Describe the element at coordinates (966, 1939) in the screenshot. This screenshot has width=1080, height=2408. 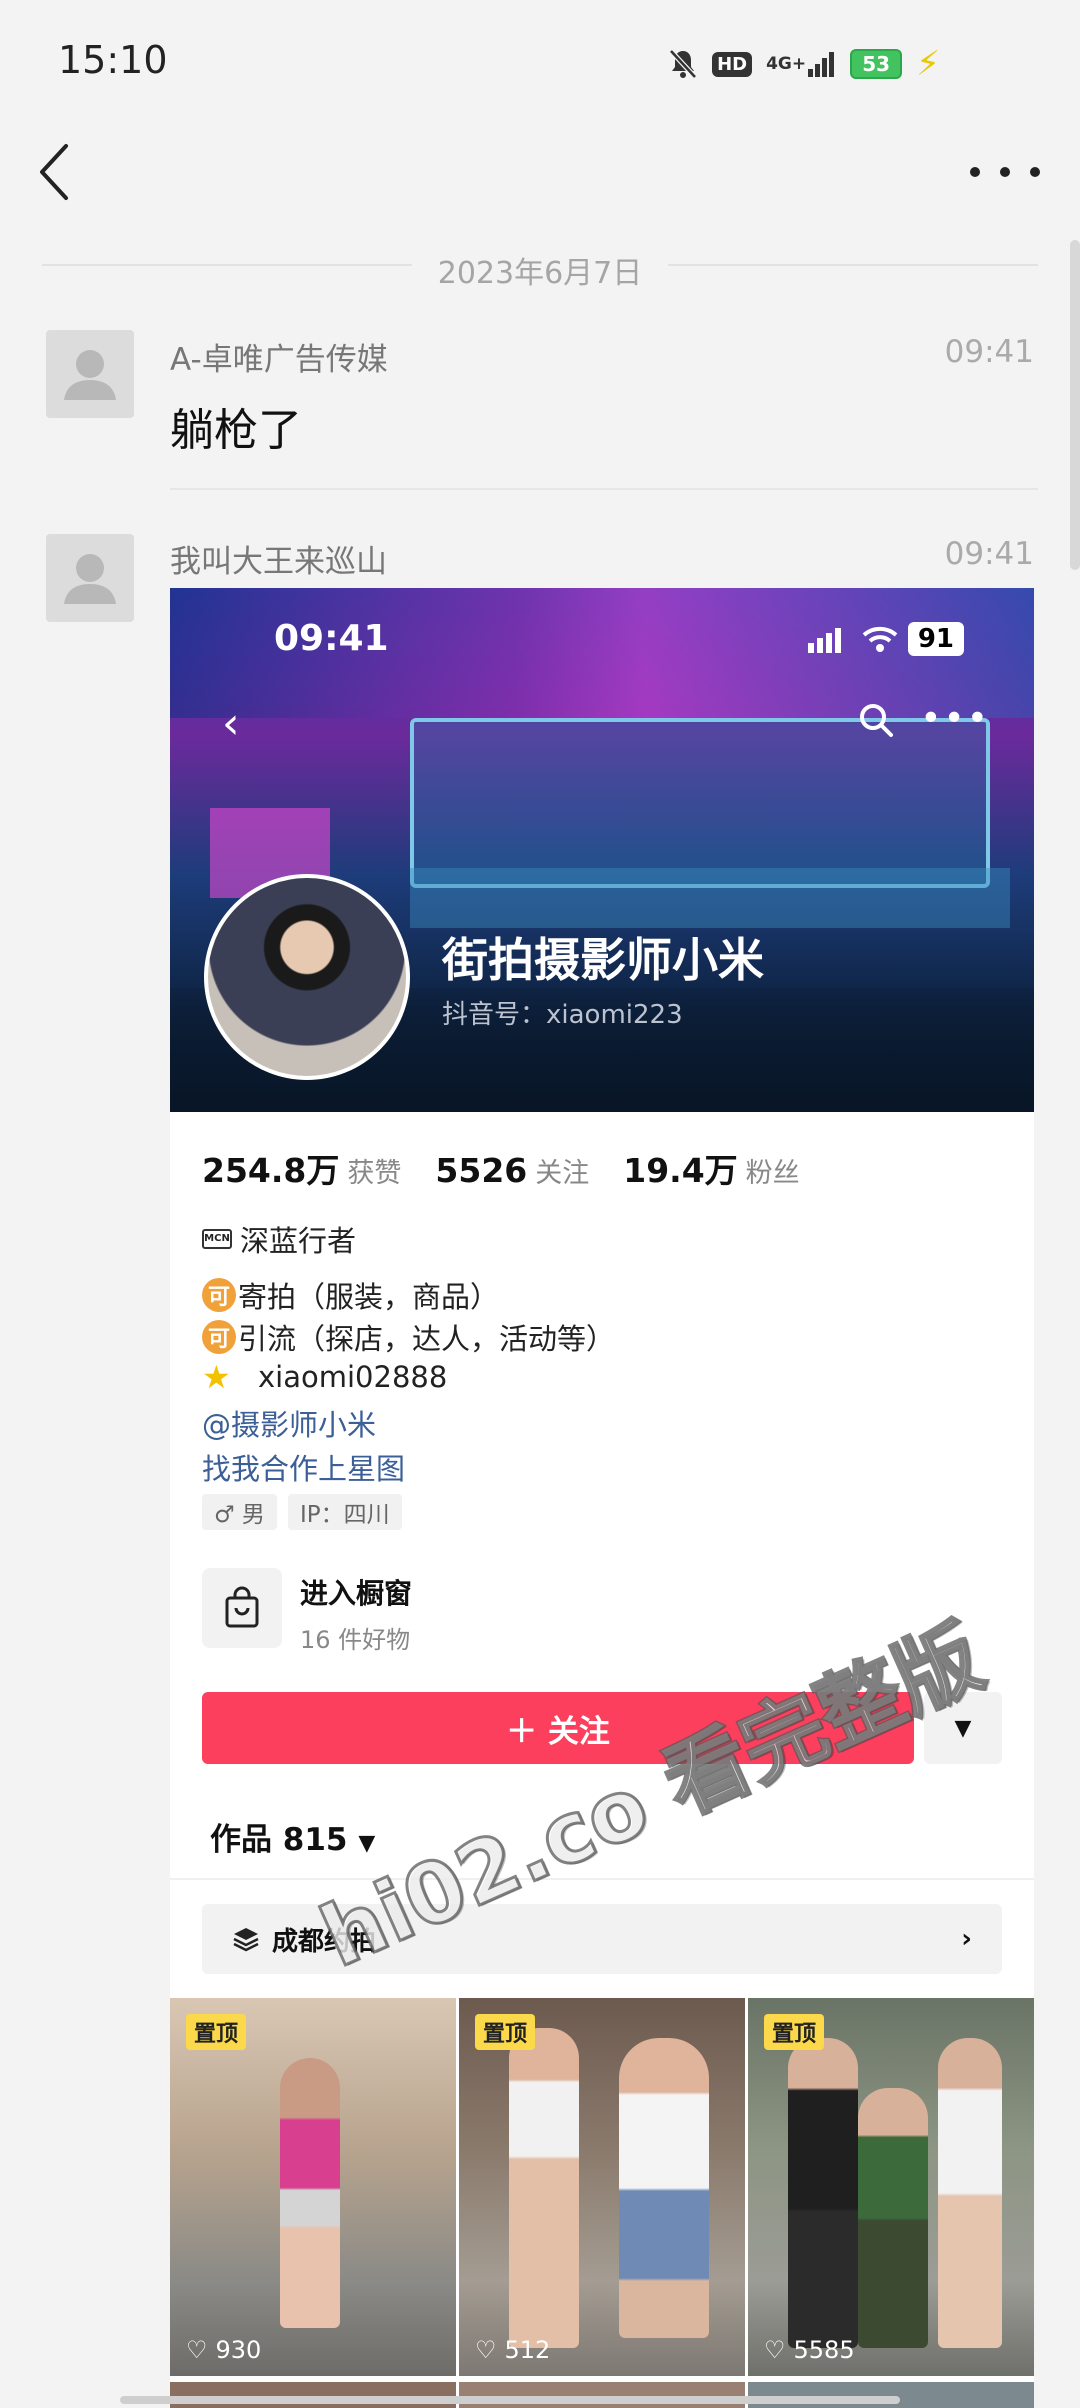
I see `chevron-right-icon: ›` at that location.